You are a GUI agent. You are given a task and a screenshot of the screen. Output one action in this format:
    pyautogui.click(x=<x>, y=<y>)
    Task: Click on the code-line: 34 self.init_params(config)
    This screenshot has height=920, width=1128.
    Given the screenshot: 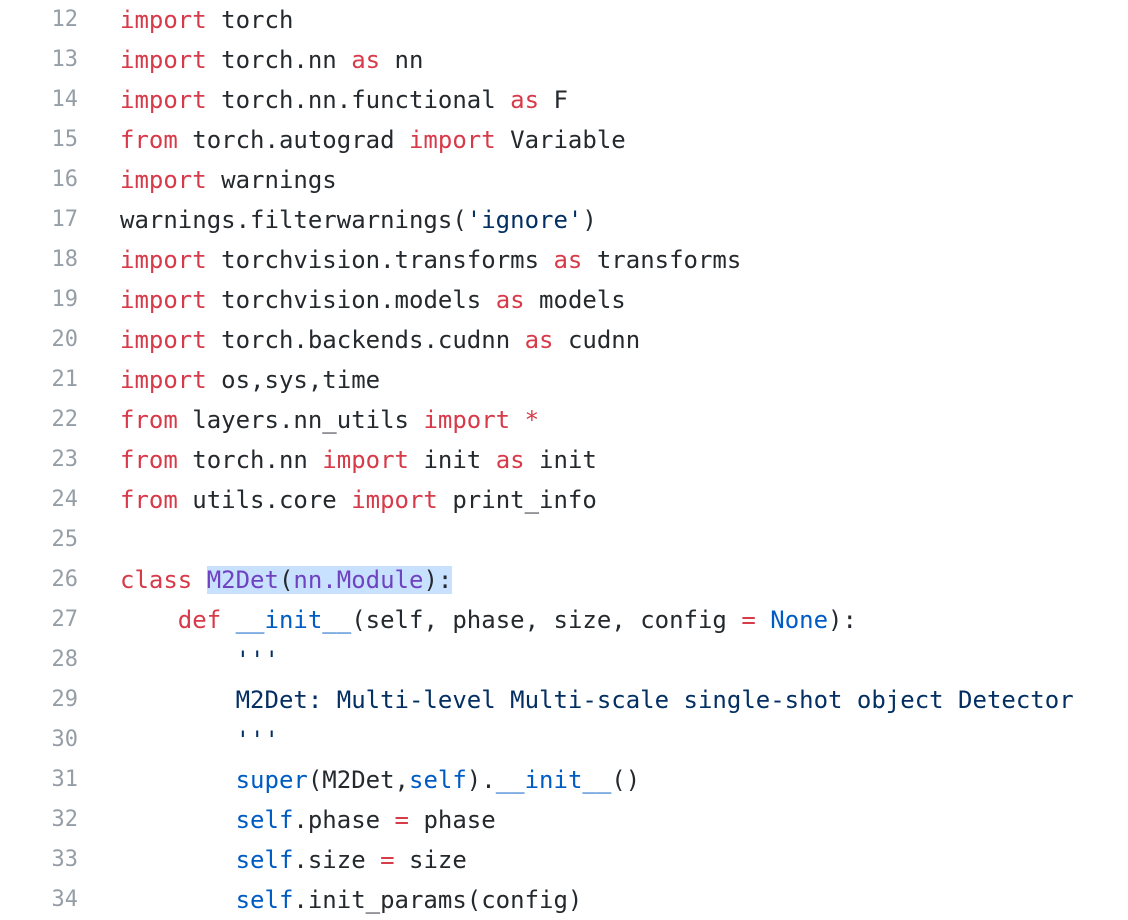 What is the action you would take?
    pyautogui.click(x=564, y=900)
    